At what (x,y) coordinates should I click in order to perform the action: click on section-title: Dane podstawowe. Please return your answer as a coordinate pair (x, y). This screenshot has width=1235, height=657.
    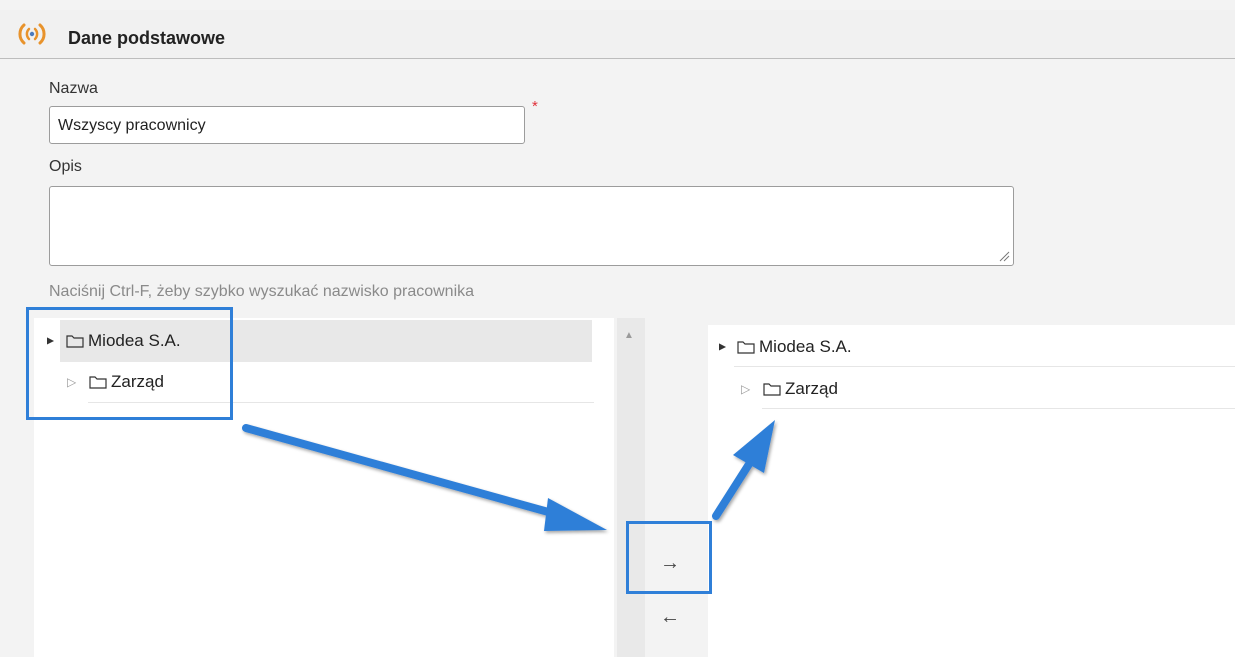
    Looking at the image, I should click on (147, 38).